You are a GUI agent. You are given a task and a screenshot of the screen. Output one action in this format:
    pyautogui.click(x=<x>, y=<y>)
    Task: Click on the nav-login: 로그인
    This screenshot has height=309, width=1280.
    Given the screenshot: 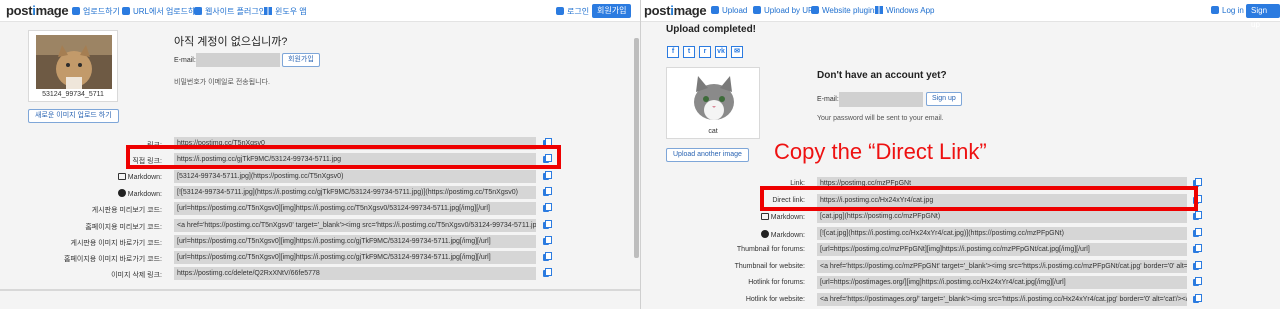 What is the action you would take?
    pyautogui.click(x=572, y=11)
    